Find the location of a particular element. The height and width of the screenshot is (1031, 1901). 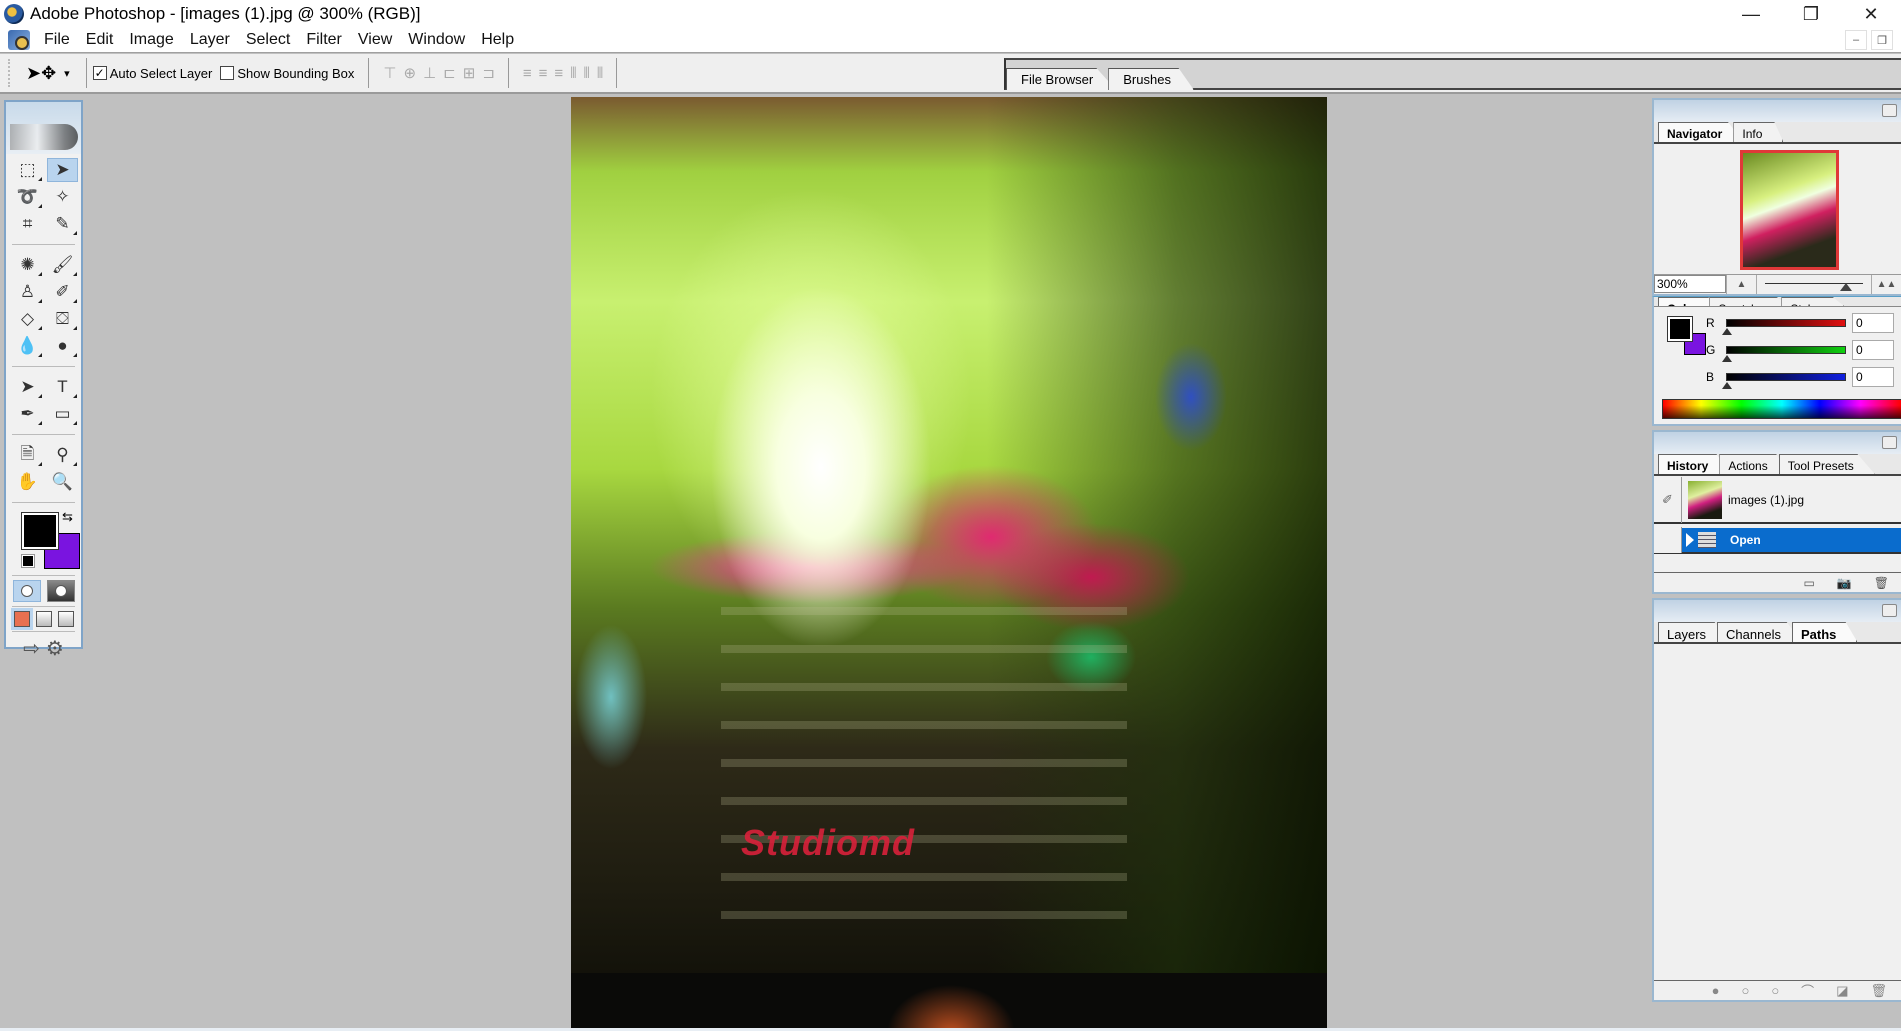

tool-preset-picker: ➤✥ ▾ is located at coordinates (48, 73).